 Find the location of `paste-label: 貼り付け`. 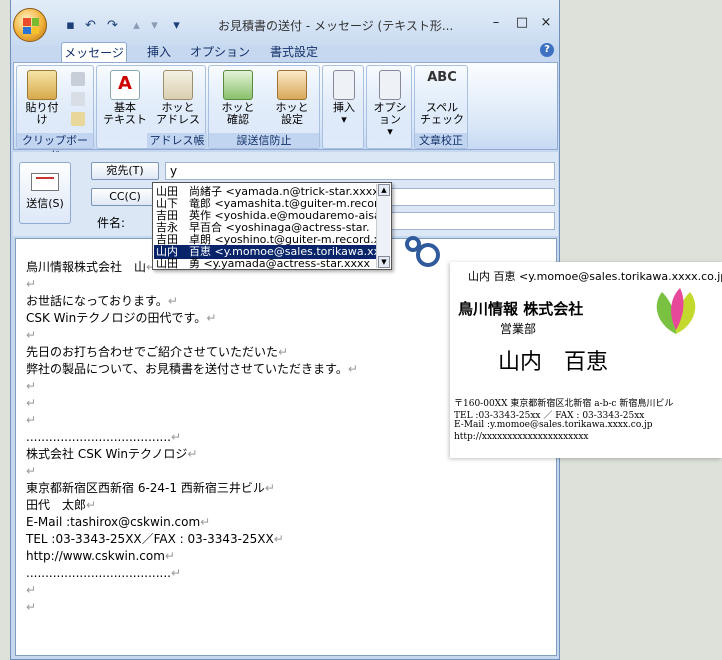

paste-label: 貼り付け is located at coordinates (42, 113).